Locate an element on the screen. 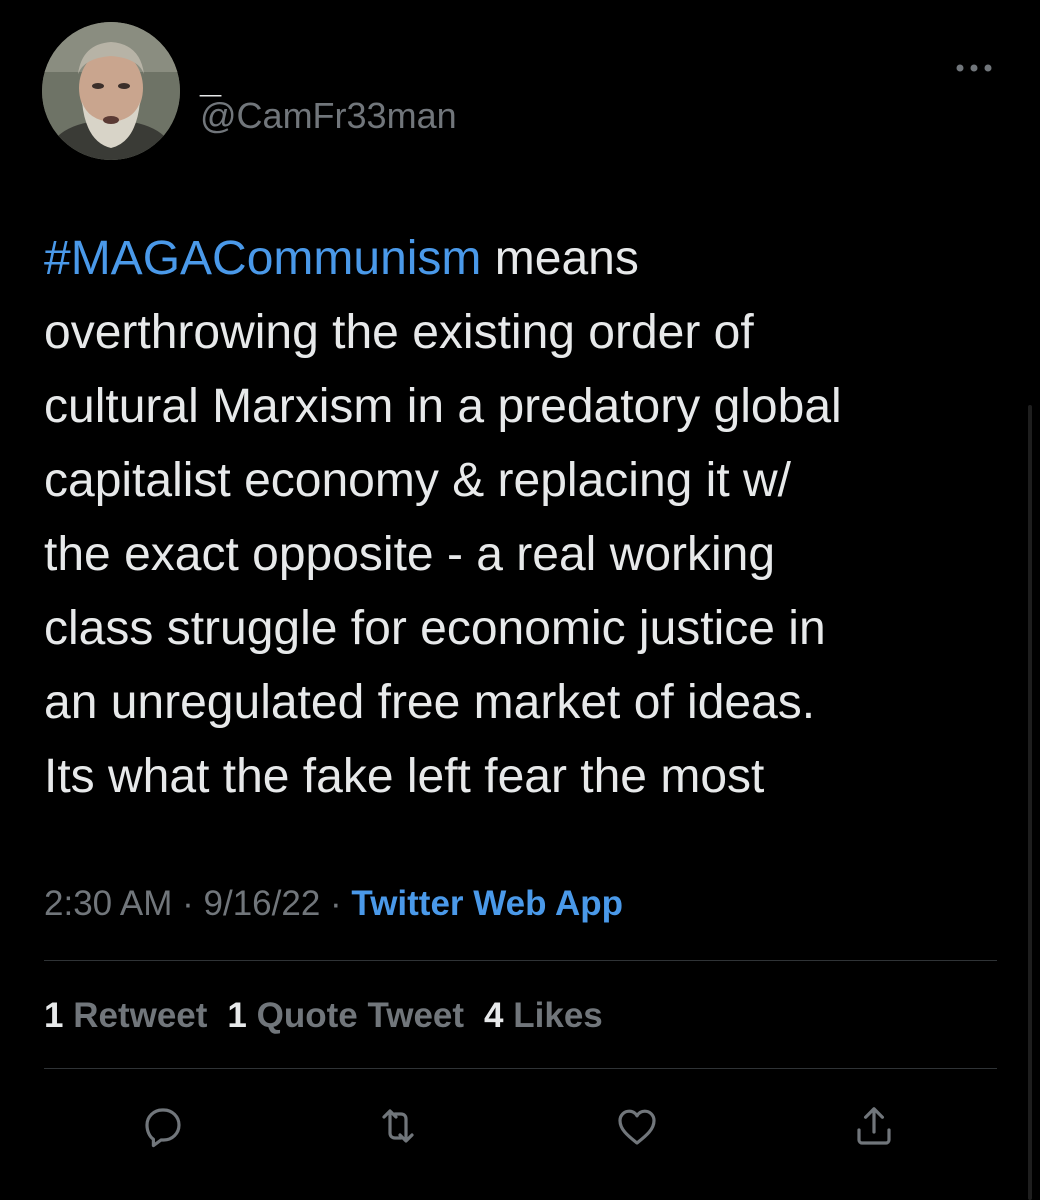  quote-tweets-label: Quote Tweet is located at coordinates (360, 1015).